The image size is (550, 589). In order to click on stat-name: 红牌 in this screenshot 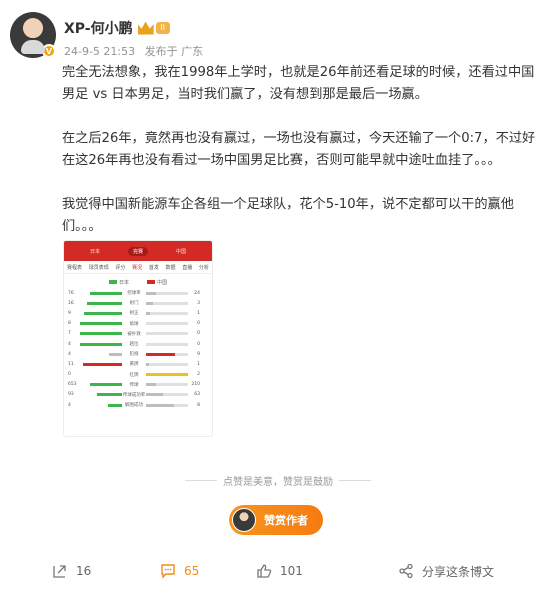, I will do `click(134, 375)`.